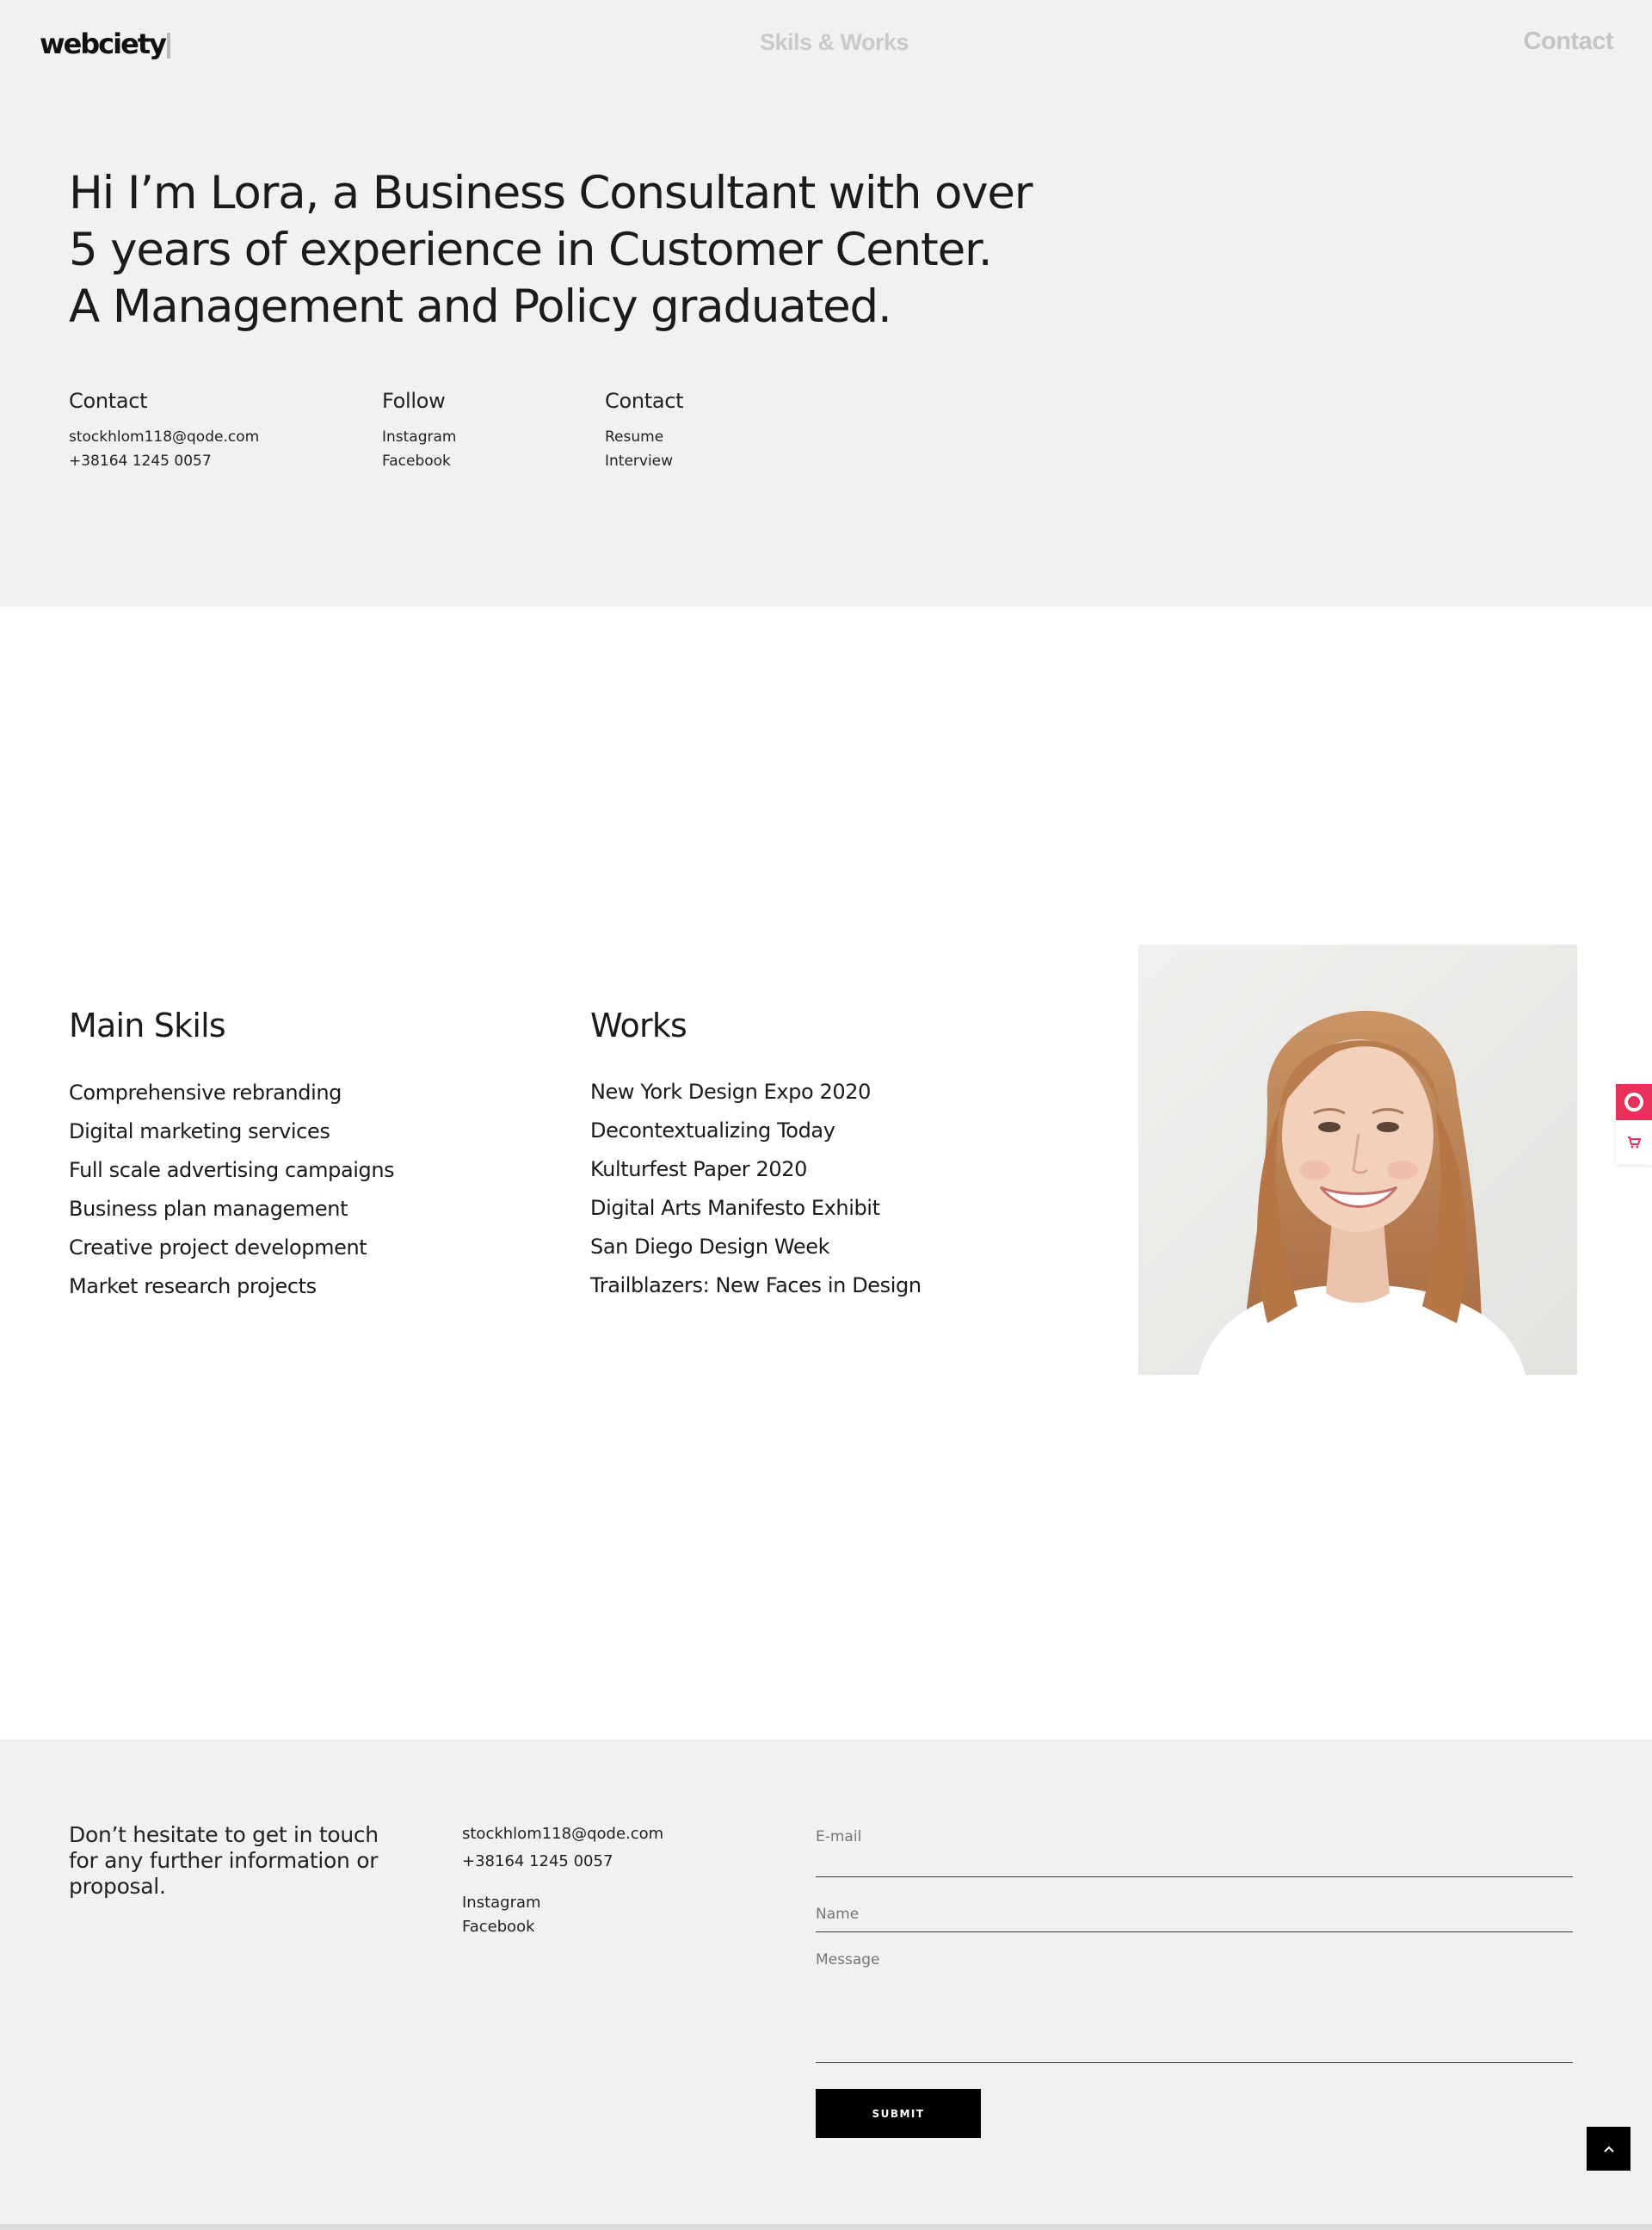  I want to click on email-field-wrapper, so click(1194, 1849).